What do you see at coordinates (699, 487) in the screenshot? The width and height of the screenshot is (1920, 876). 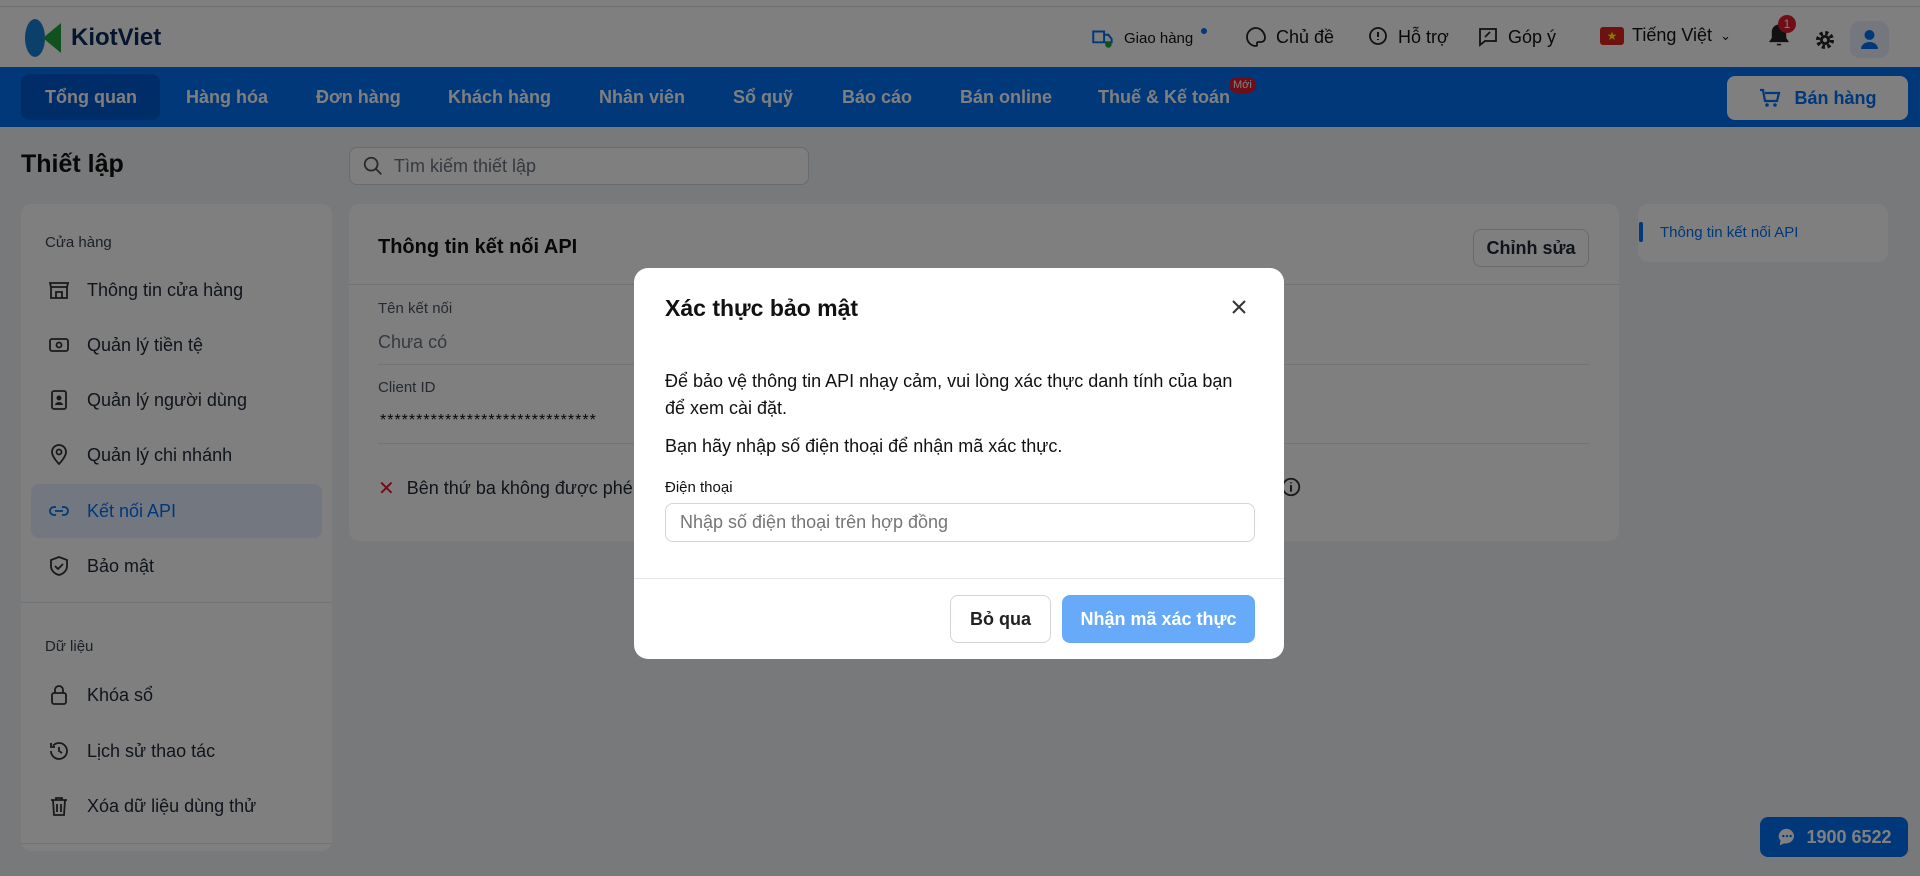 I see `phone-label: Điện thoại` at bounding box center [699, 487].